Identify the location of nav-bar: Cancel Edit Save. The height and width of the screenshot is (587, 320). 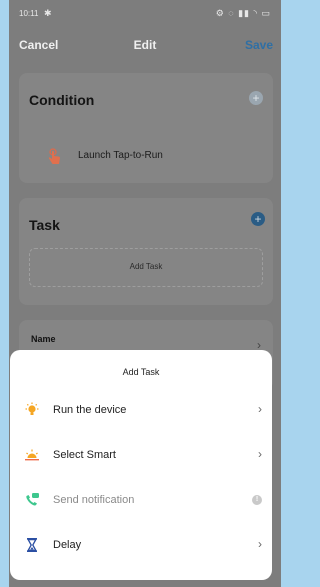
(145, 45).